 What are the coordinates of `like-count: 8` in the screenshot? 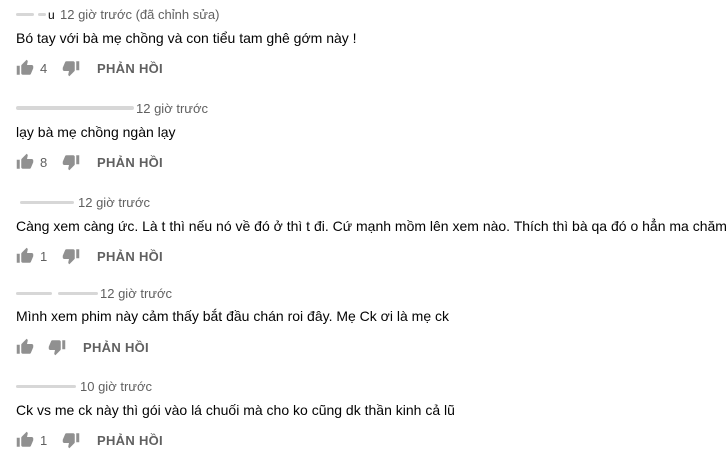 It's located at (44, 162).